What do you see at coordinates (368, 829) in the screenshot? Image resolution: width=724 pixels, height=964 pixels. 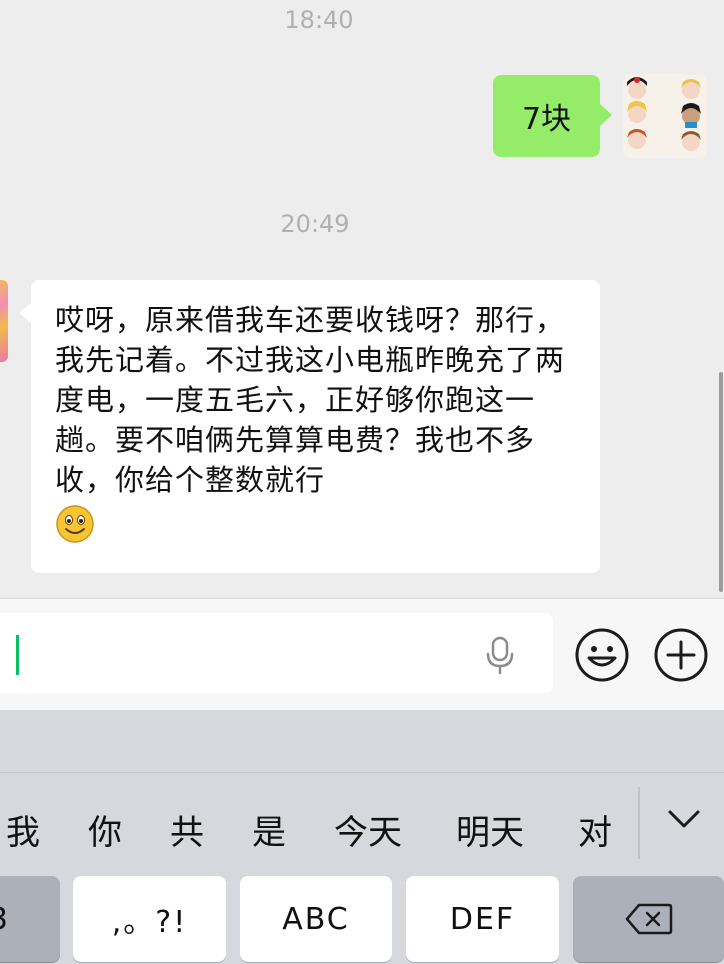 I see `candidate-word: 今天` at bounding box center [368, 829].